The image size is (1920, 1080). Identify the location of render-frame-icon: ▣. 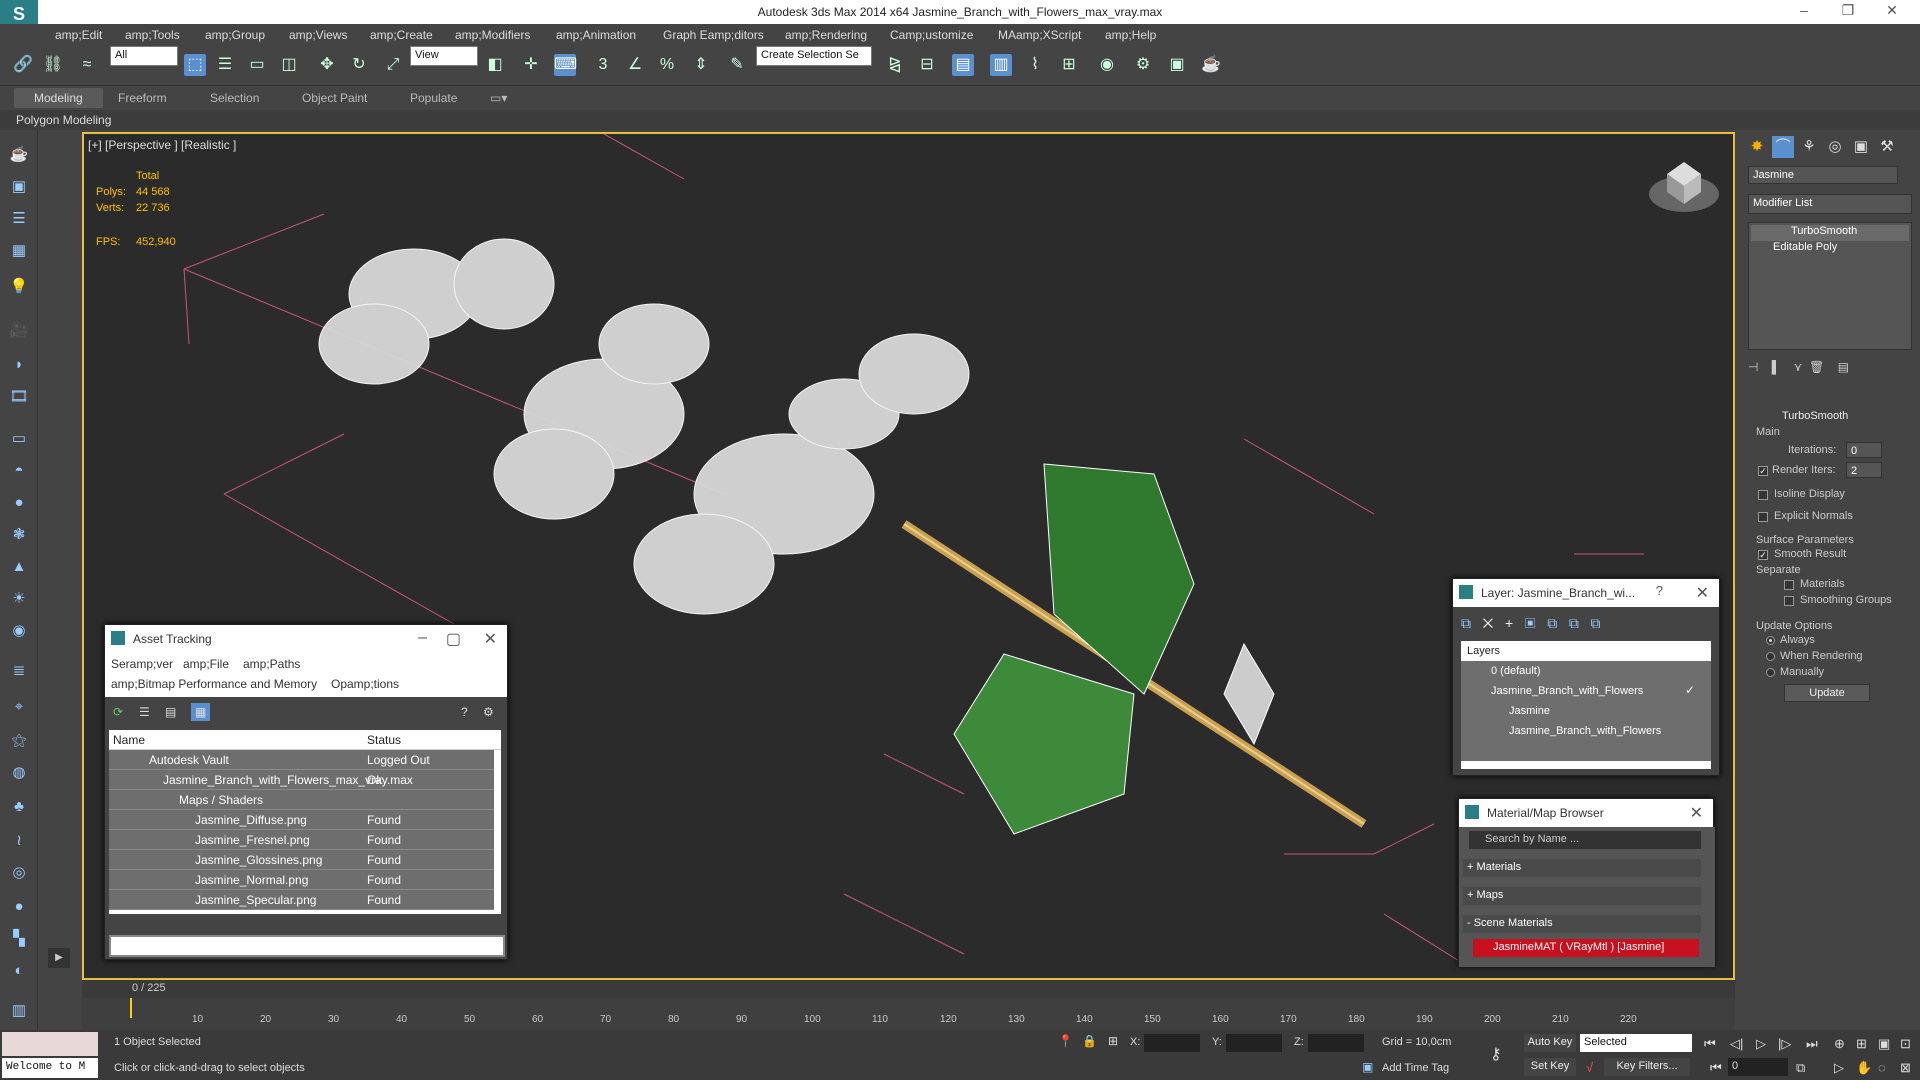
(19, 187).